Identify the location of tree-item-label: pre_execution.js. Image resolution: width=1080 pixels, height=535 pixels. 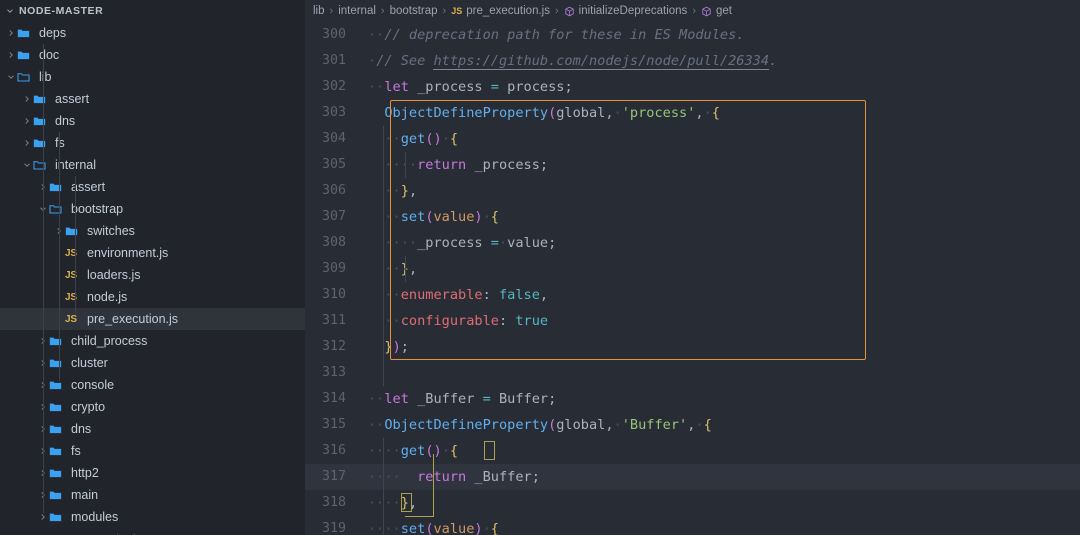
(133, 319).